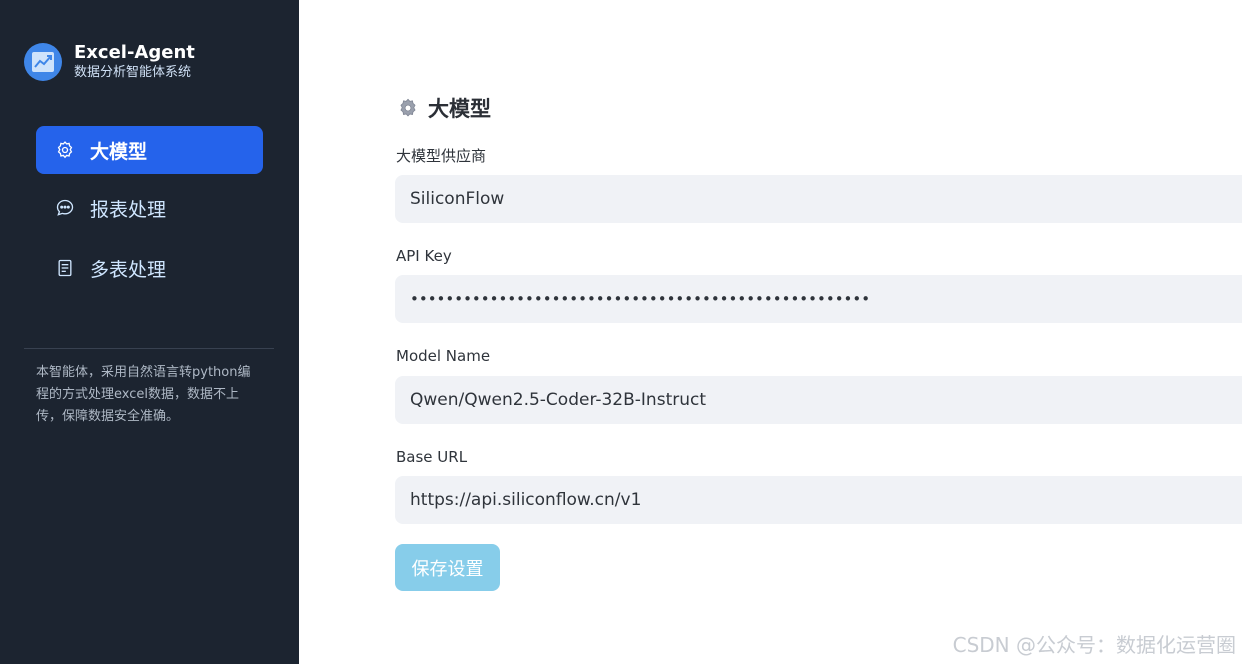 This screenshot has height=664, width=1242. Describe the element at coordinates (432, 457) in the screenshot. I see `base-url-label: Base URL` at that location.